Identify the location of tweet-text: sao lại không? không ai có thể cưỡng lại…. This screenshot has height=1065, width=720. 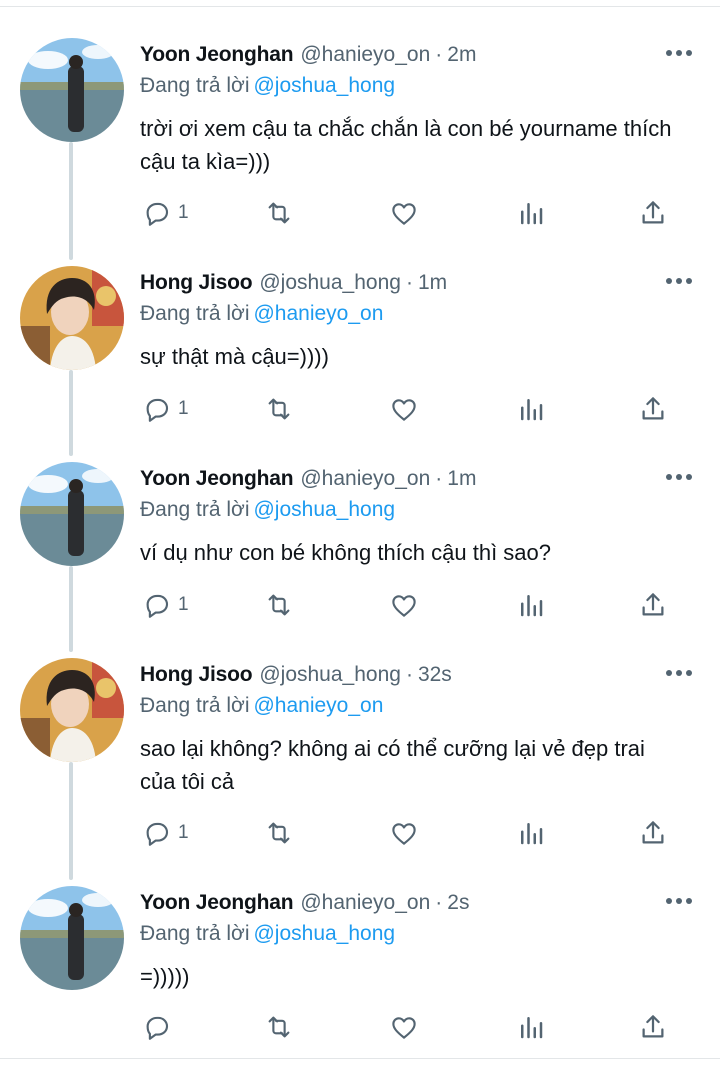
(392, 765).